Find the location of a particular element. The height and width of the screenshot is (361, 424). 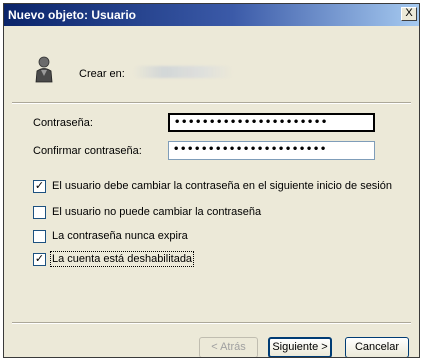

separator-top is located at coordinates (211, 103).